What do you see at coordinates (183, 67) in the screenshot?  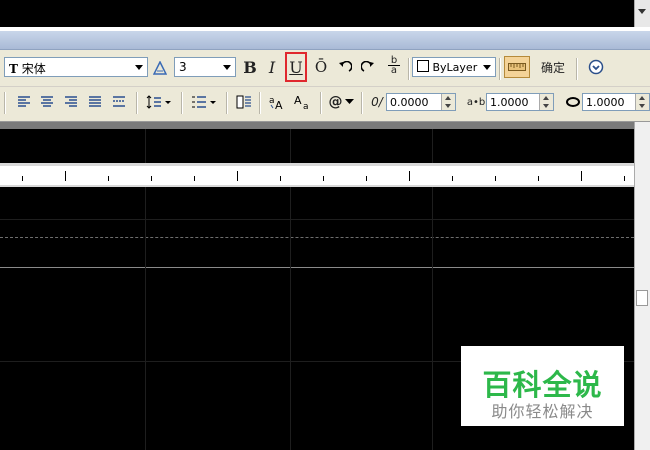 I see `text-height-value: 3` at bounding box center [183, 67].